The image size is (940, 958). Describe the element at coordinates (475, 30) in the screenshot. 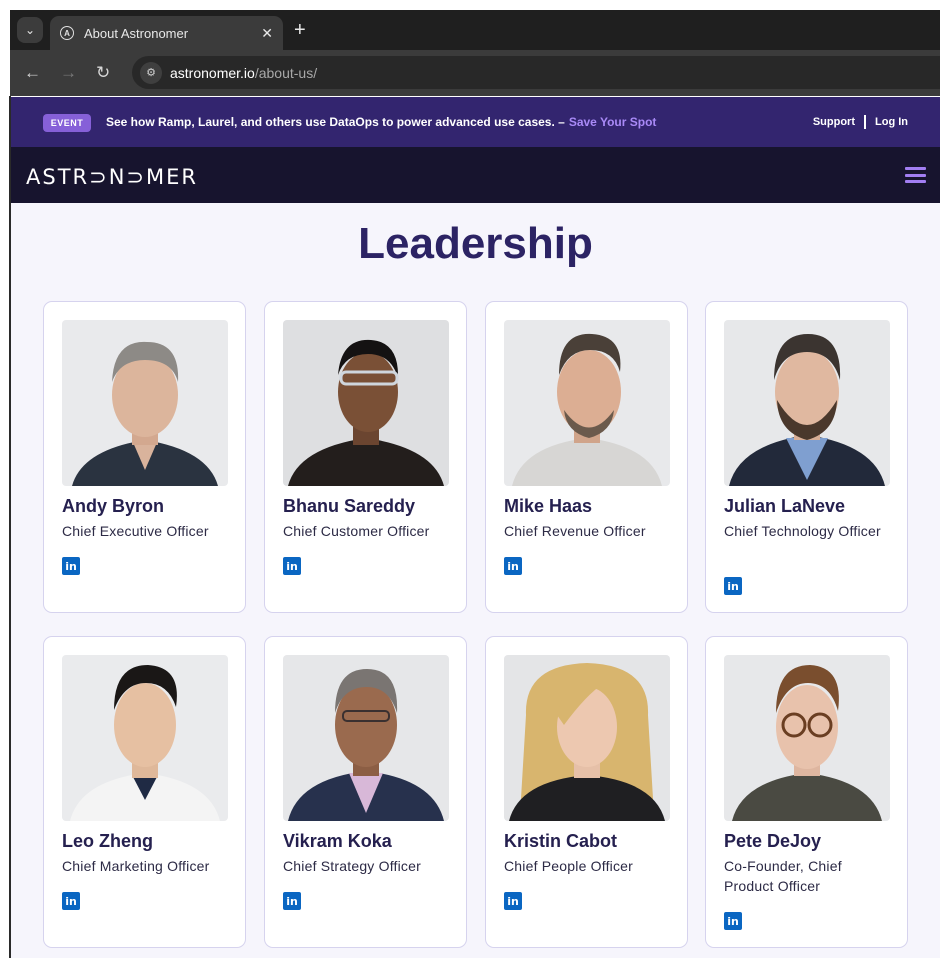

I see `browser-tab-bar: ⌄ A About Astronomer ✕ +` at that location.